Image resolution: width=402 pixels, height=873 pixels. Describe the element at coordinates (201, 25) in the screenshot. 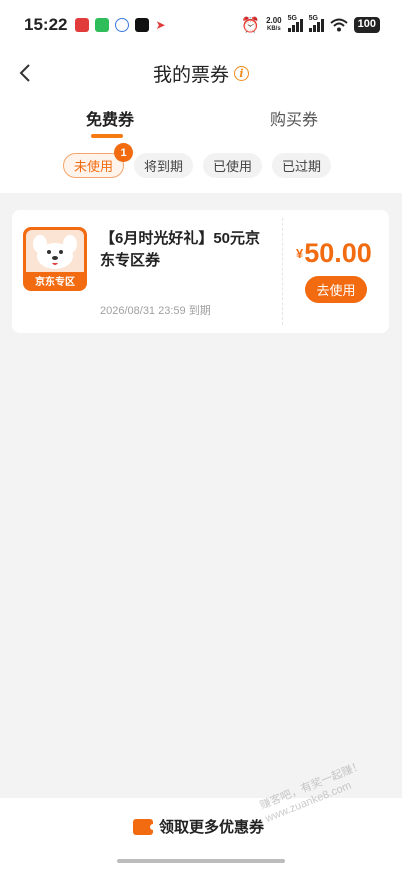

I see `status-bar: 15:22 ➤ ⏰ 2.00 KB/s 5G 5G 100` at that location.